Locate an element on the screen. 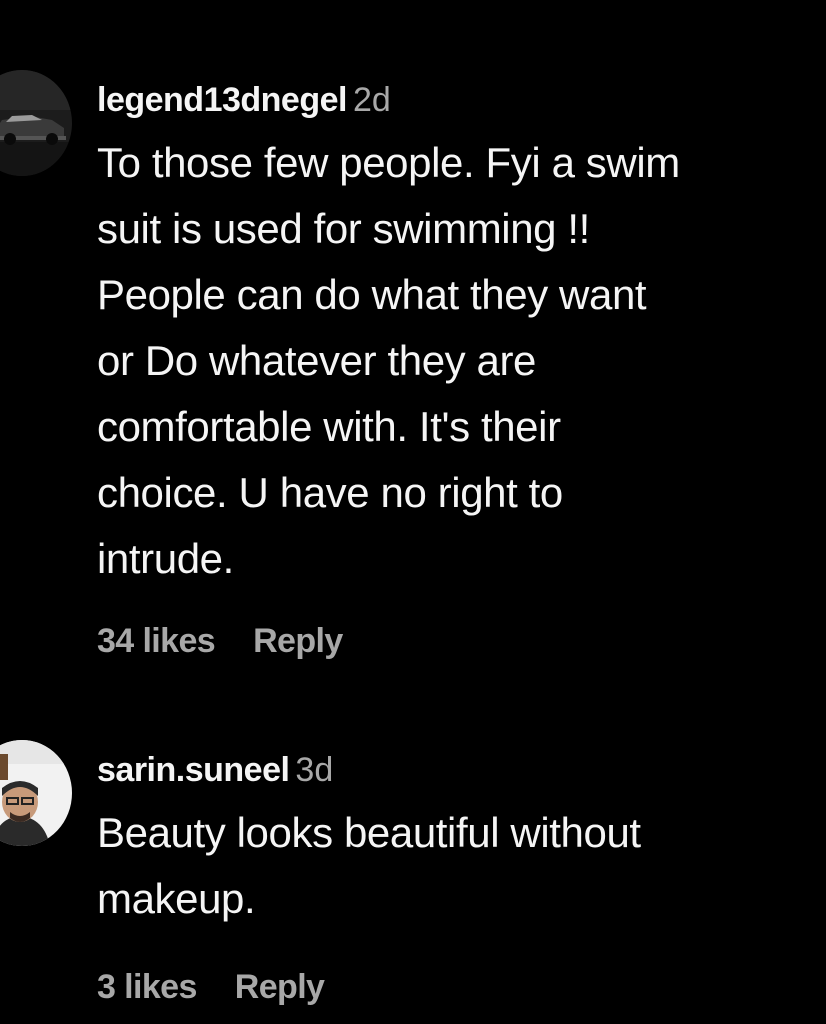  comment-text-line: suit is used for swimming !! is located at coordinates (343, 228).